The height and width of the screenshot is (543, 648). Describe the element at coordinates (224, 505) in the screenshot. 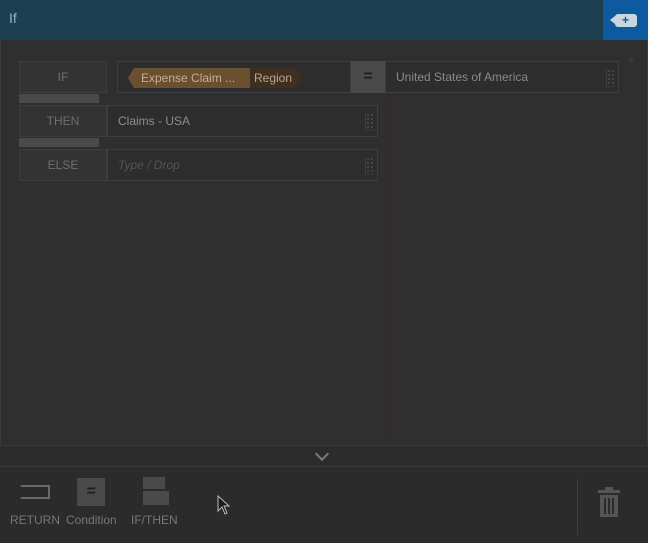

I see `mouse-cursor-icon` at that location.